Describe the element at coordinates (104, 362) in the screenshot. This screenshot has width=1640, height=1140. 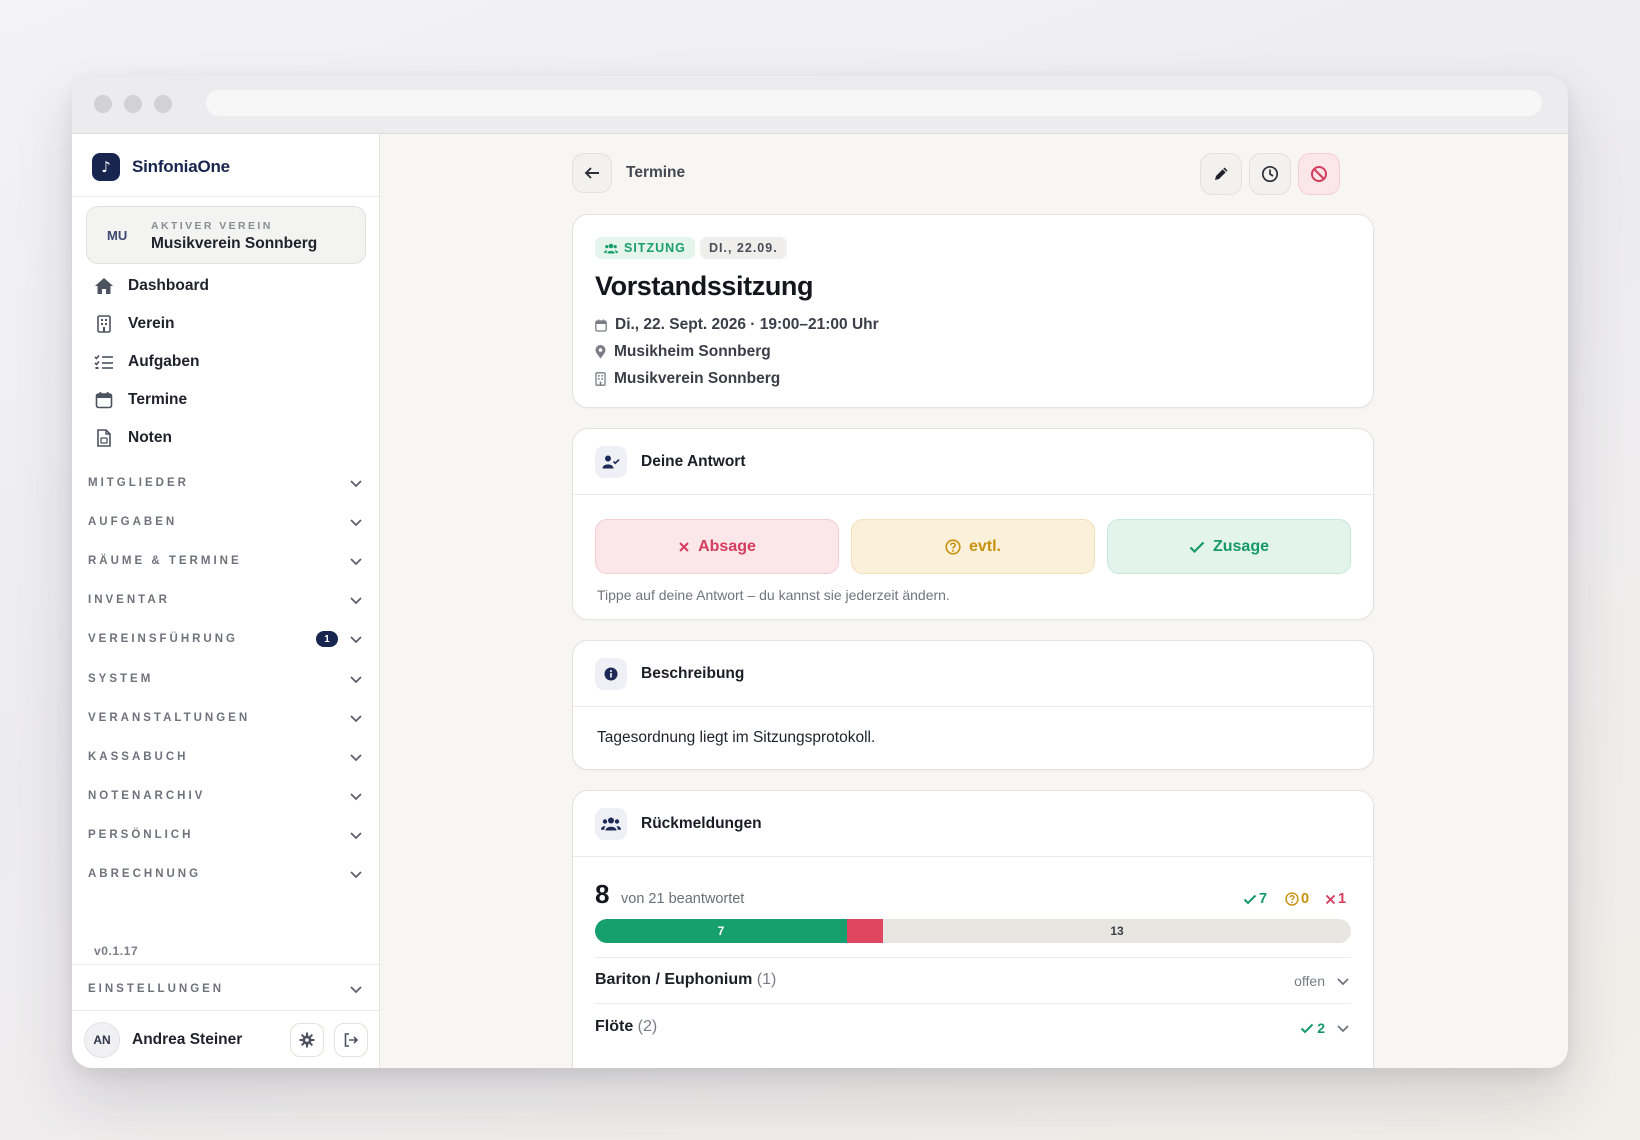
I see `list-check-icon` at that location.